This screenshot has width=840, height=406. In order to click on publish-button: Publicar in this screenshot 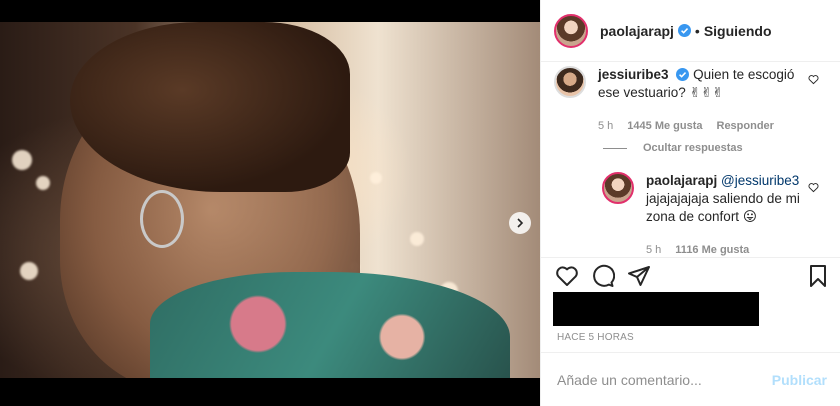, I will do `click(799, 380)`.